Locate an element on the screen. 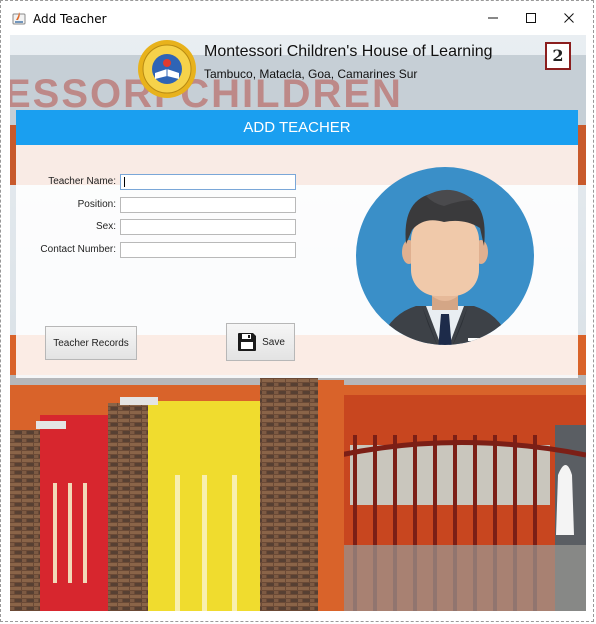 The height and width of the screenshot is (624, 596). close-icon is located at coordinates (569, 18).